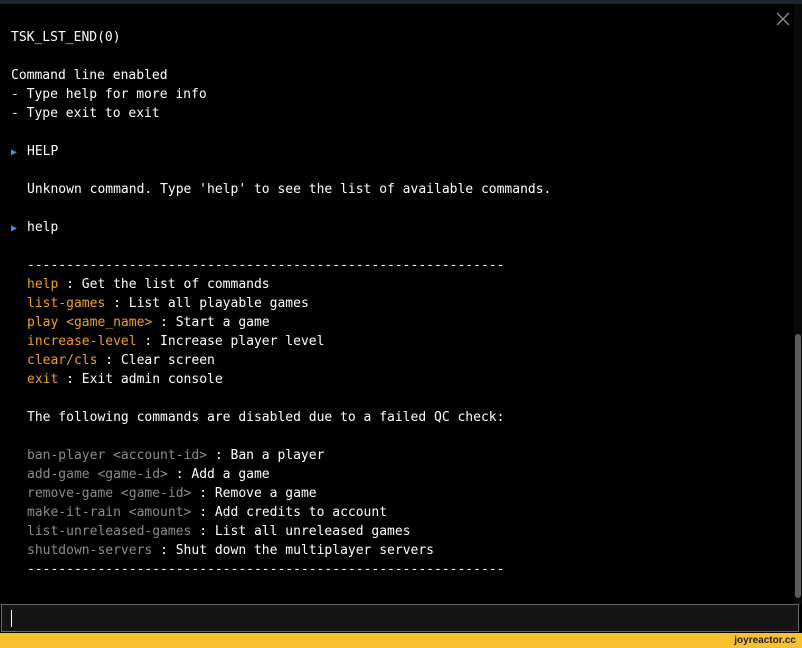 This screenshot has width=802, height=648. What do you see at coordinates (301, 531) in the screenshot?
I see `command-desc: : List all unreleased games` at bounding box center [301, 531].